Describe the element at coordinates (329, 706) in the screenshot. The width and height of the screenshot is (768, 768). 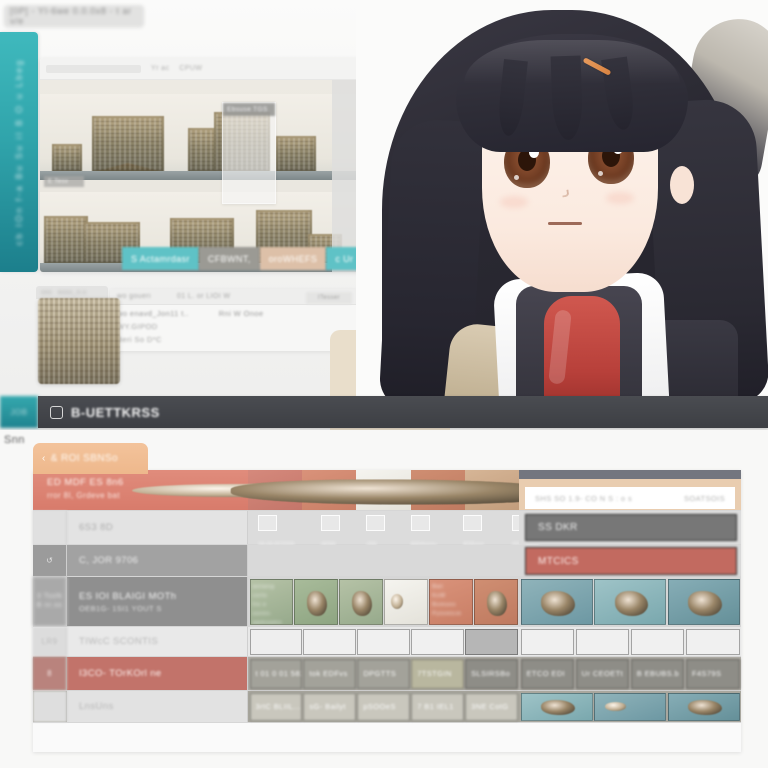
I see `table-cell: sG- Bailyt` at that location.